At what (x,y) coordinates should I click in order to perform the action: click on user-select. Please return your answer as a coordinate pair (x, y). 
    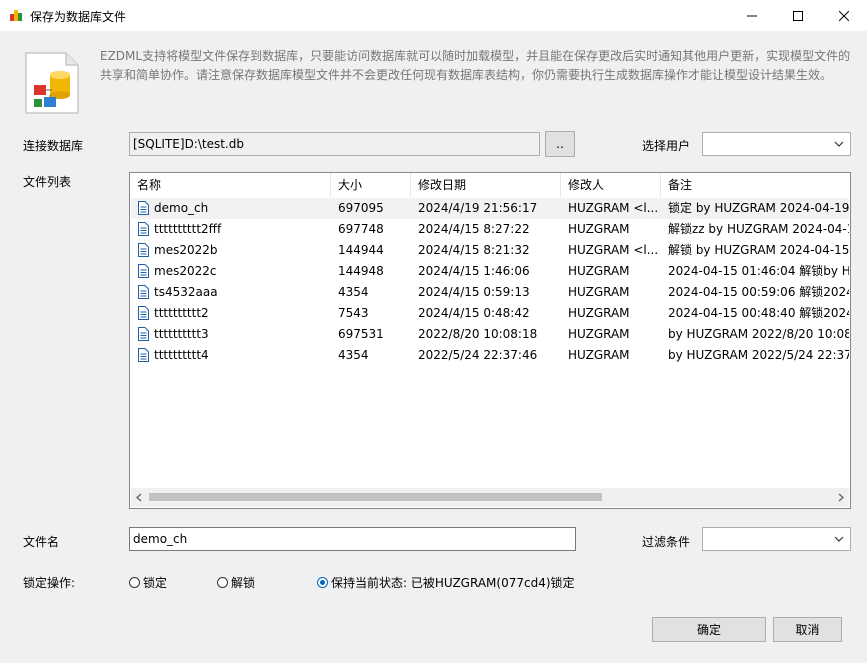
    Looking at the image, I should click on (776, 144).